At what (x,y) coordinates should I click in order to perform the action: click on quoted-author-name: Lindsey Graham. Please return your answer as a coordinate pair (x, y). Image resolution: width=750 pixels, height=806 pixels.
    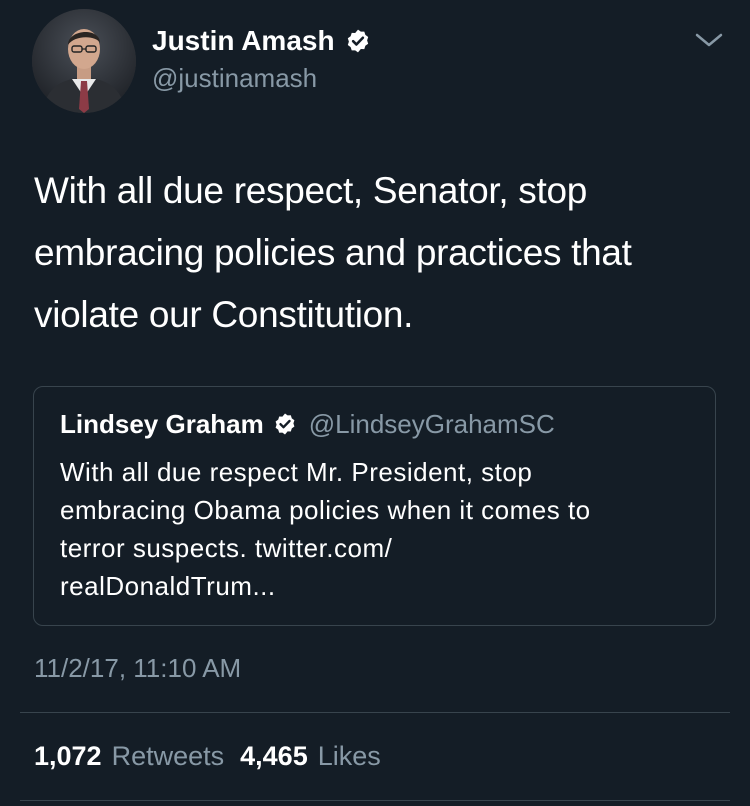
    Looking at the image, I should click on (162, 424).